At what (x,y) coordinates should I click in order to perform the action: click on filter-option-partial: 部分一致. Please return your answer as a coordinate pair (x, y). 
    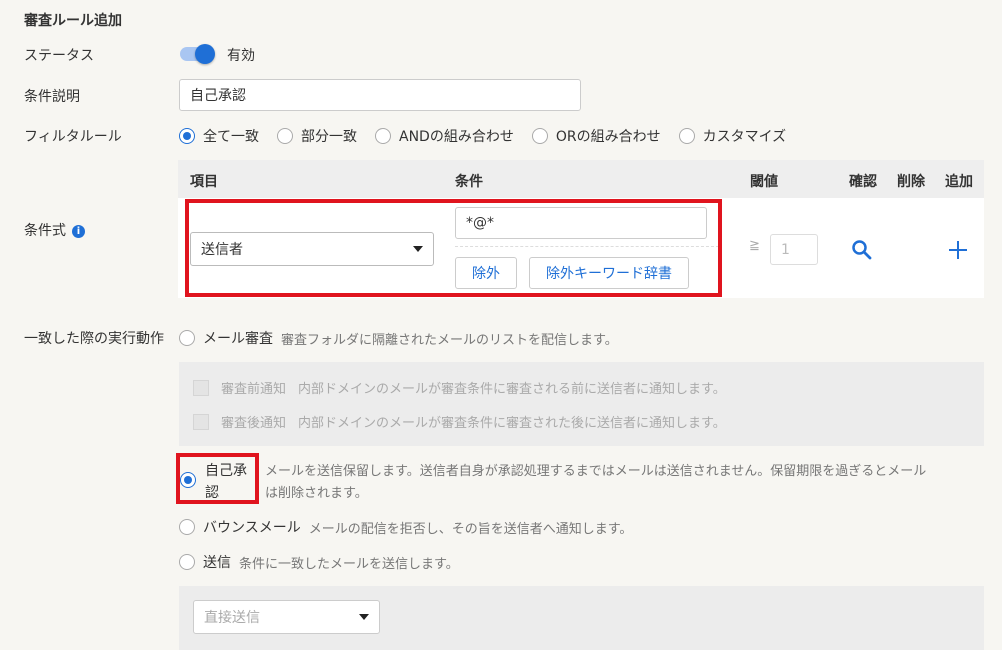
    Looking at the image, I should click on (317, 136).